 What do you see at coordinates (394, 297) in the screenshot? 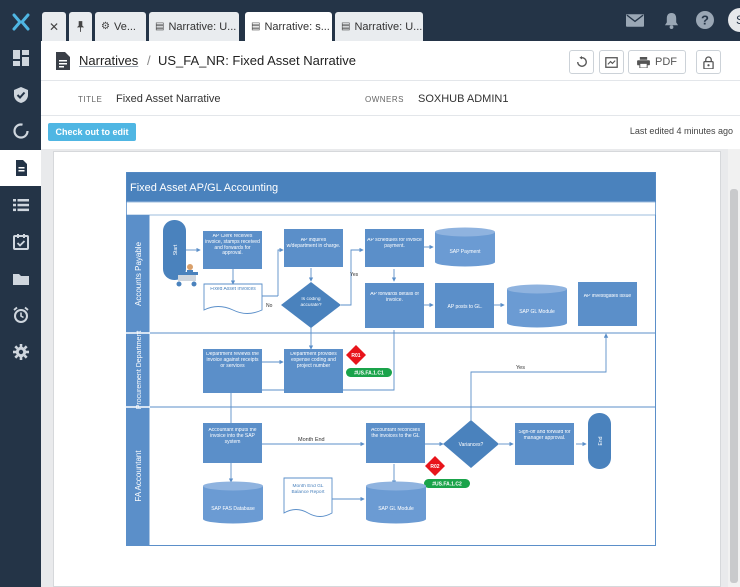
I see `text-ap-forwards: AP forwards details of invoice.` at bounding box center [394, 297].